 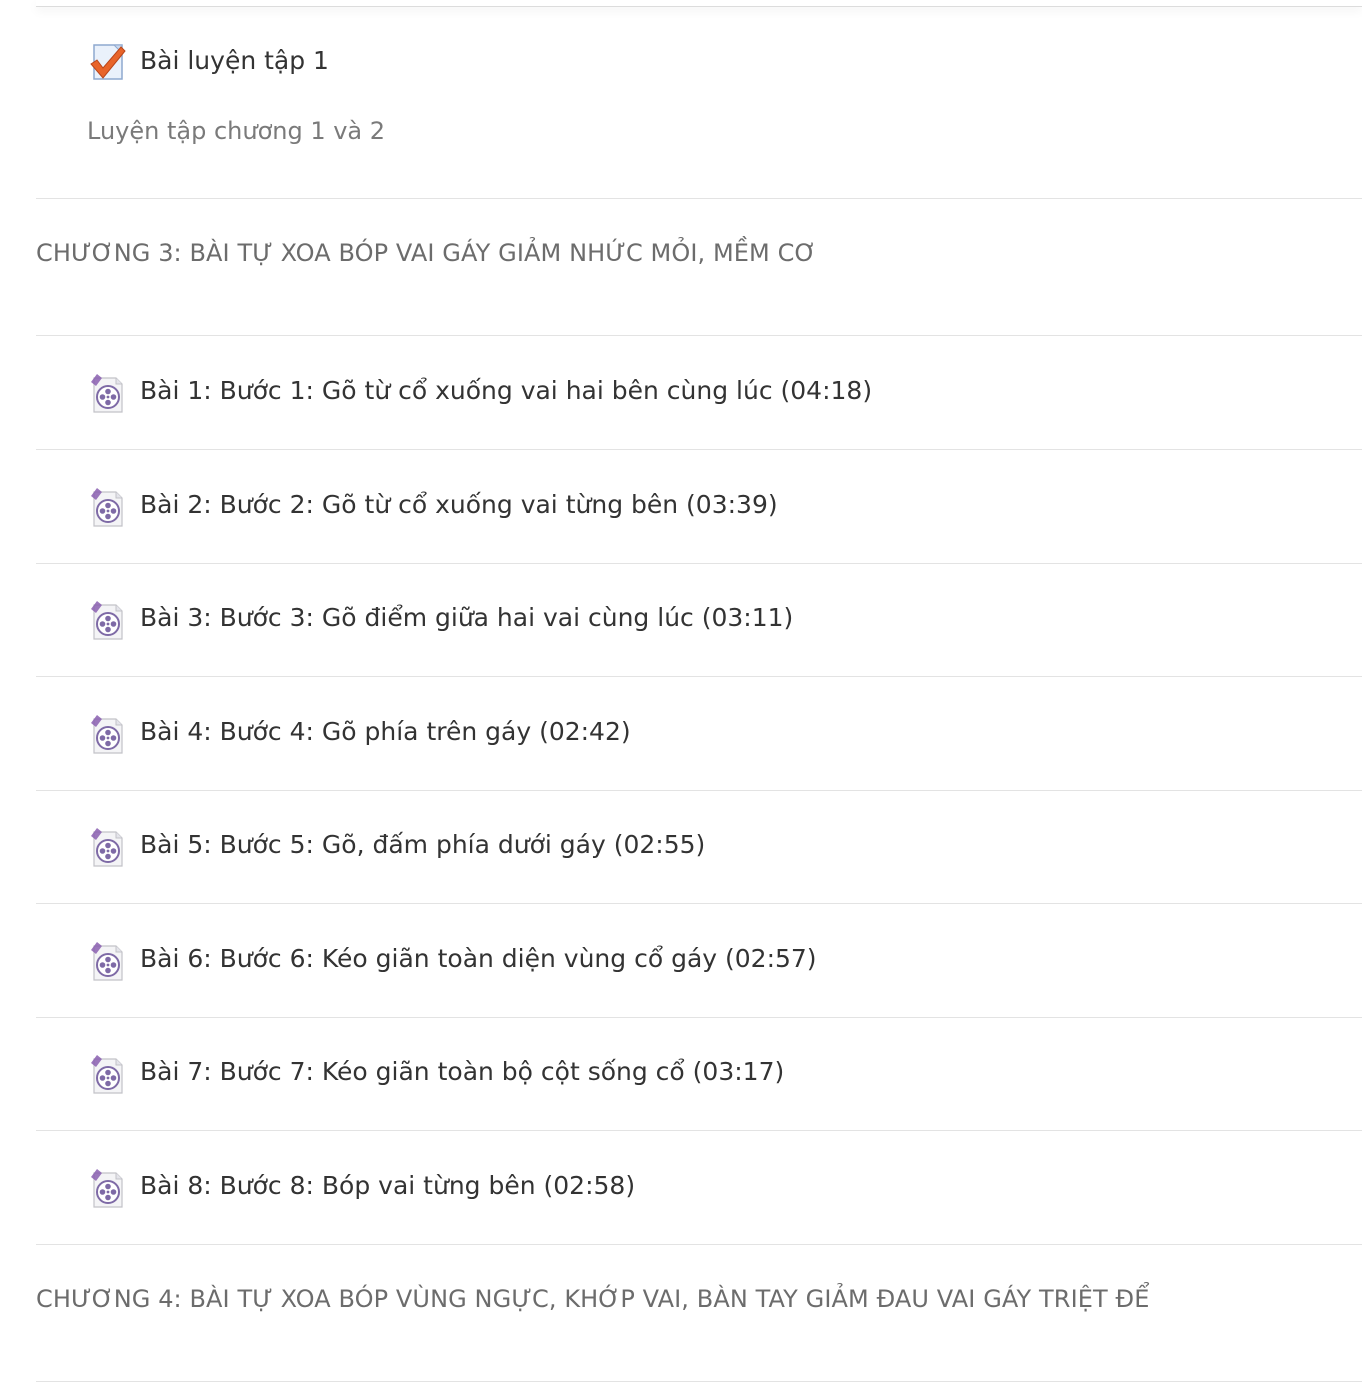 What do you see at coordinates (699, 1188) in the screenshot?
I see `lesson-item: Bài 8: Bước 8: Bóp vai từng bên (02:58)` at bounding box center [699, 1188].